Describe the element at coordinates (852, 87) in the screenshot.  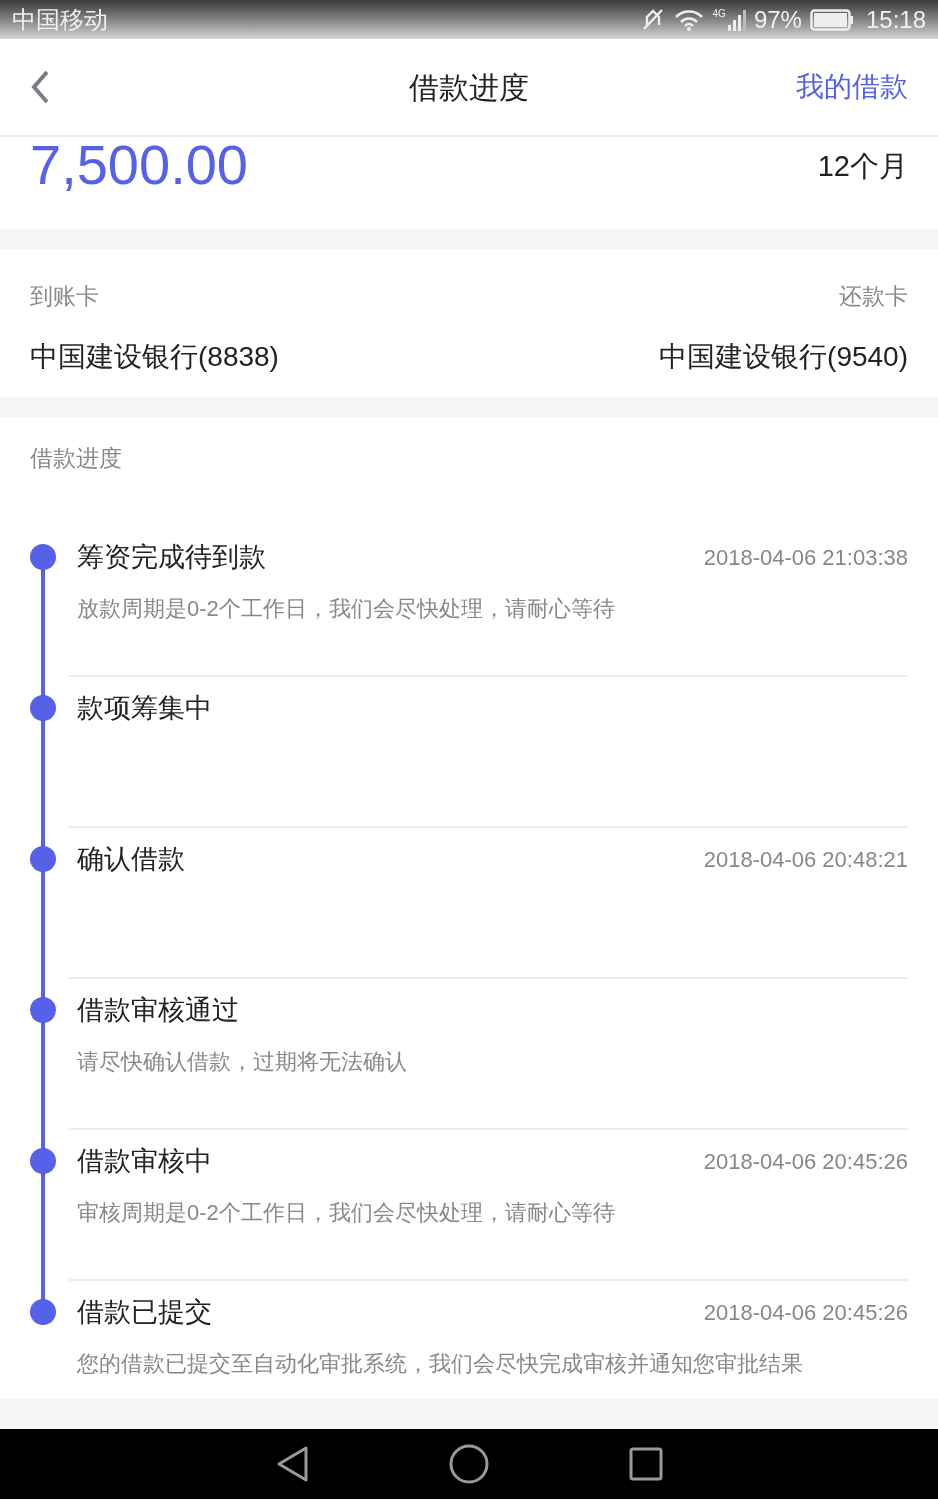
I see `my-loans-link: 我的借款` at that location.